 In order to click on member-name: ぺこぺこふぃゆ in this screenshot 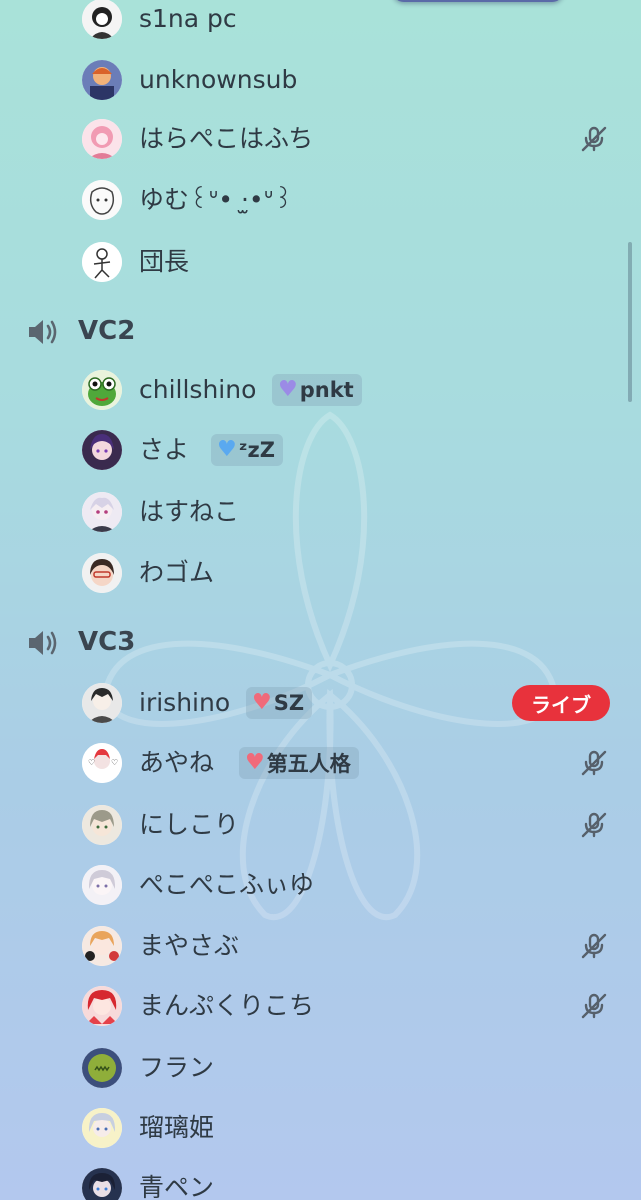, I will do `click(227, 884)`.